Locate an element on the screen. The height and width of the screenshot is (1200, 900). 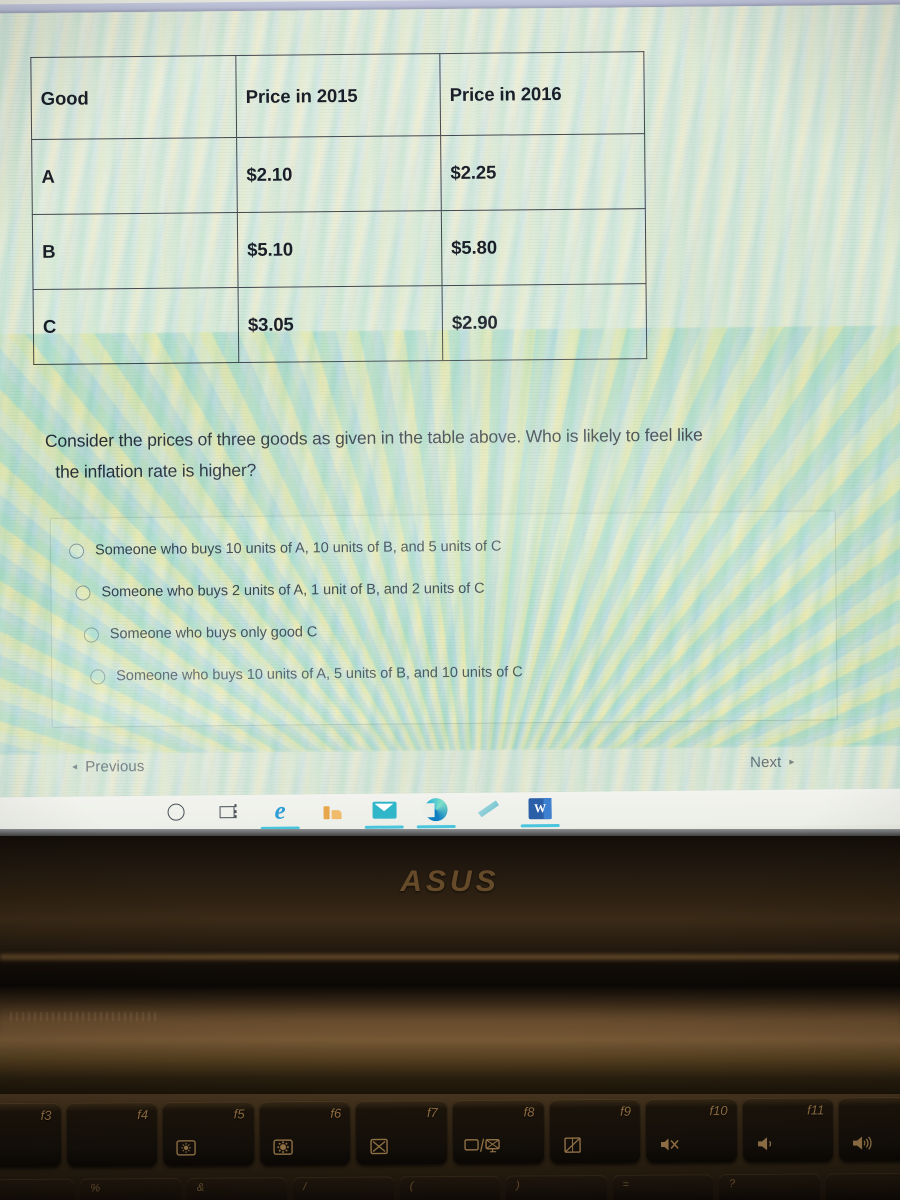
display-switch-icon is located at coordinates (483, 1146).